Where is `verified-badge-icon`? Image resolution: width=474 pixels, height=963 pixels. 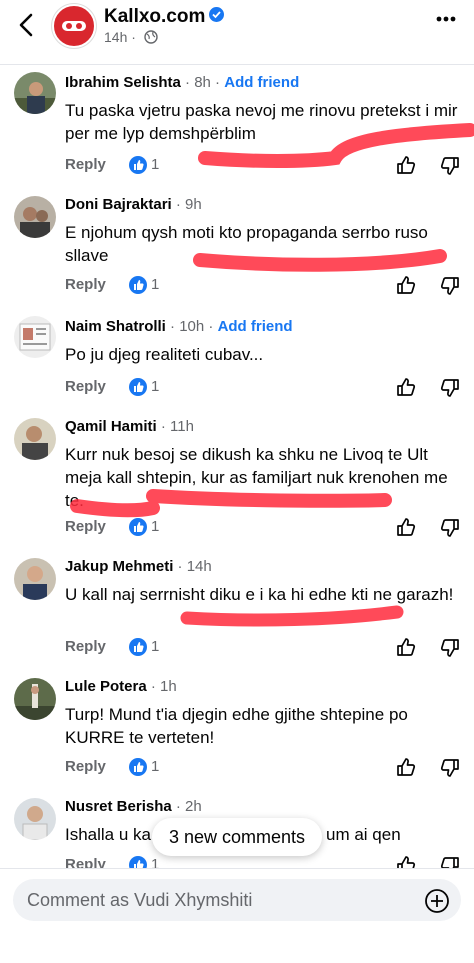 verified-badge-icon is located at coordinates (217, 14).